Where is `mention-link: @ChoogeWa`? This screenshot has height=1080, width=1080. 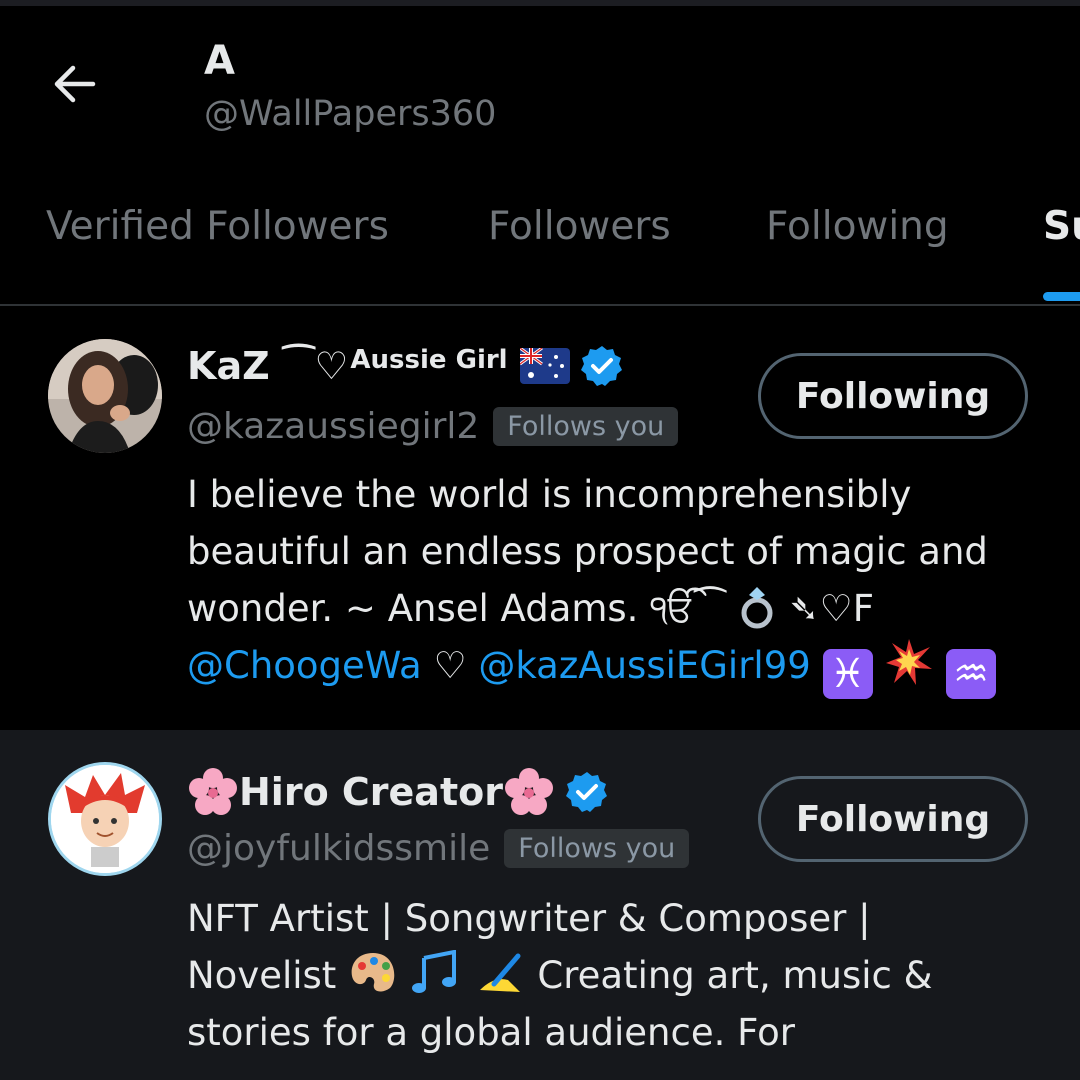
mention-link: @ChoogeWa is located at coordinates (304, 665).